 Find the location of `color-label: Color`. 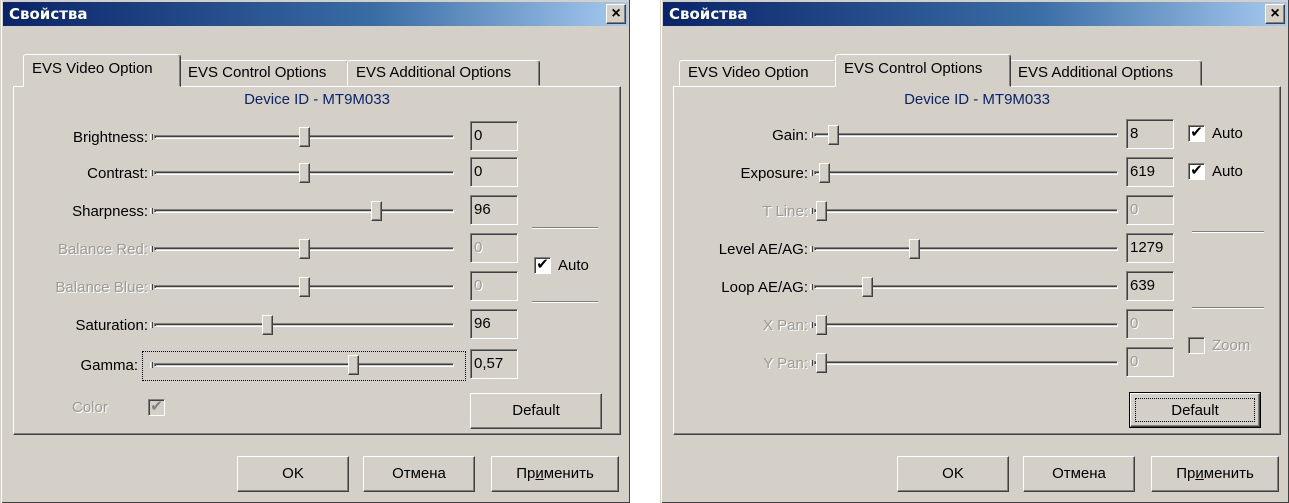

color-label: Color is located at coordinates (90, 407).